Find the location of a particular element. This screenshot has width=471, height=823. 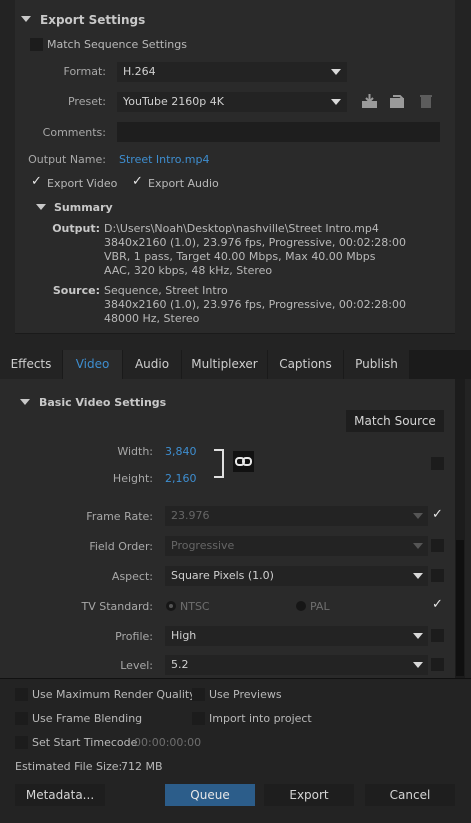

aspect-value: Square Pixels (1.0) is located at coordinates (222, 575).